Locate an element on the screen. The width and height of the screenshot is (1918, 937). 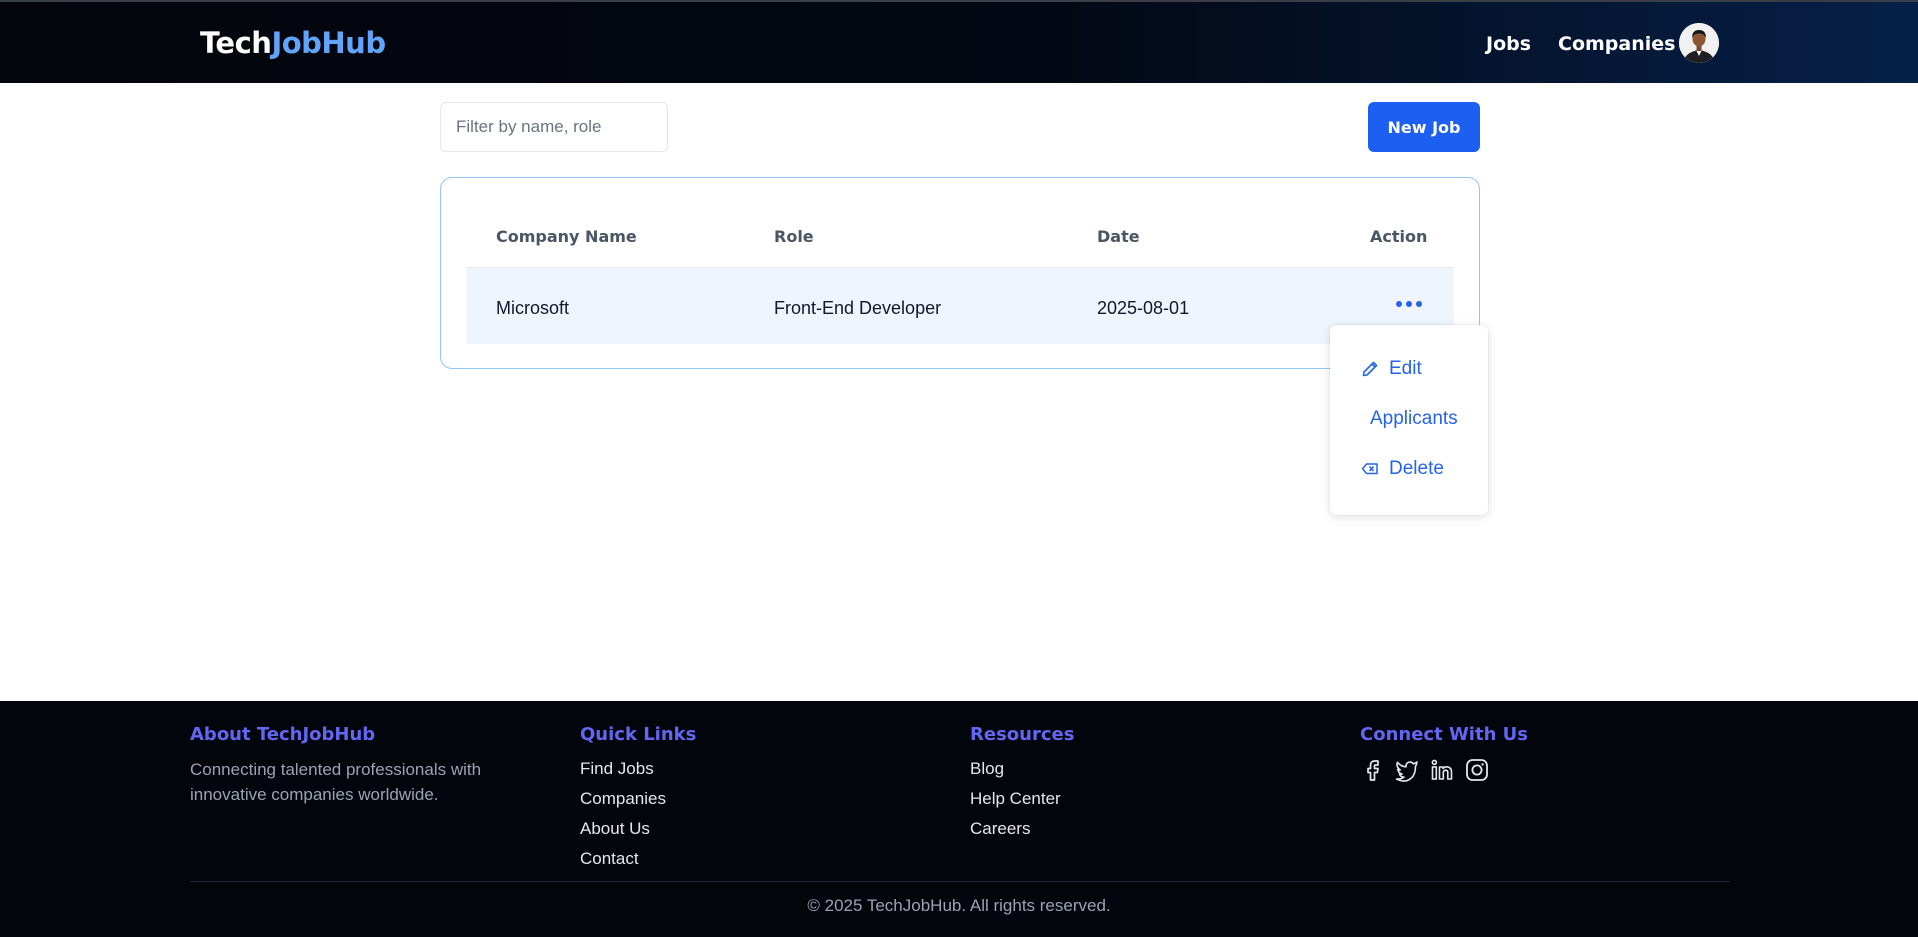
footer-link-companies: Companies is located at coordinates (623, 799).